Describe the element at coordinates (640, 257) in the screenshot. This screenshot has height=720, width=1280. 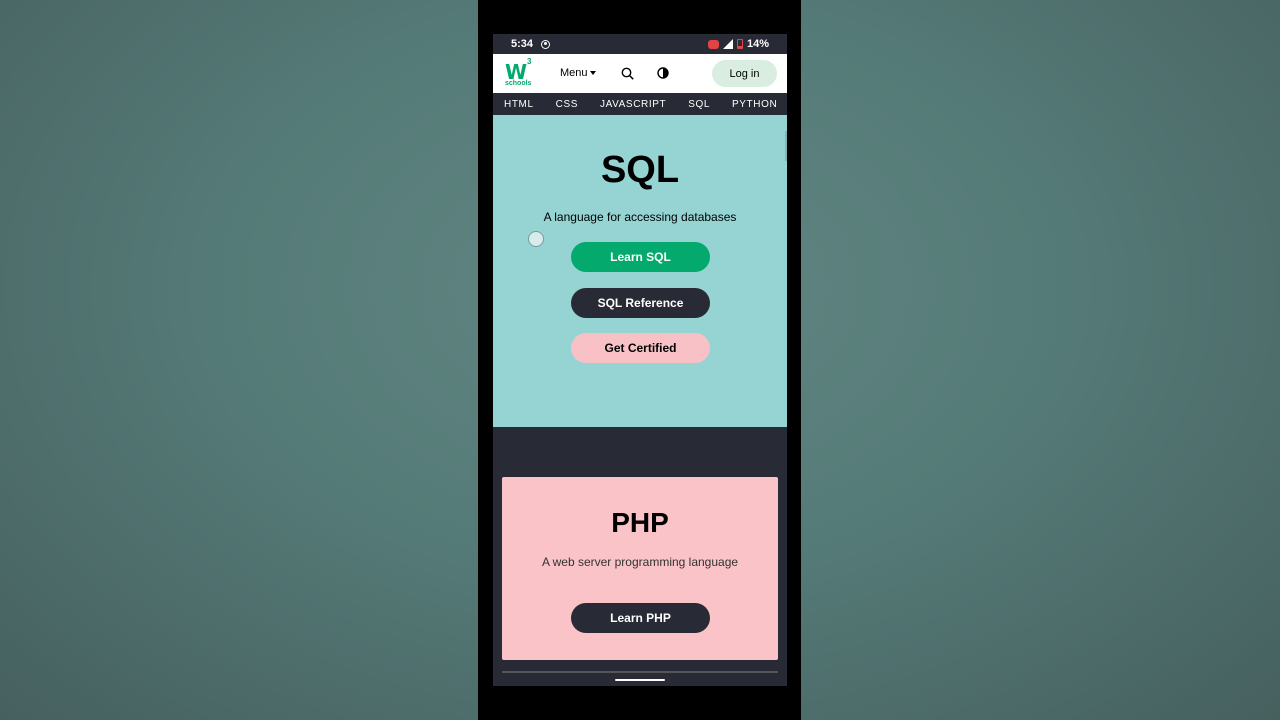
I see `learn-sql-button: Learn SQL` at that location.